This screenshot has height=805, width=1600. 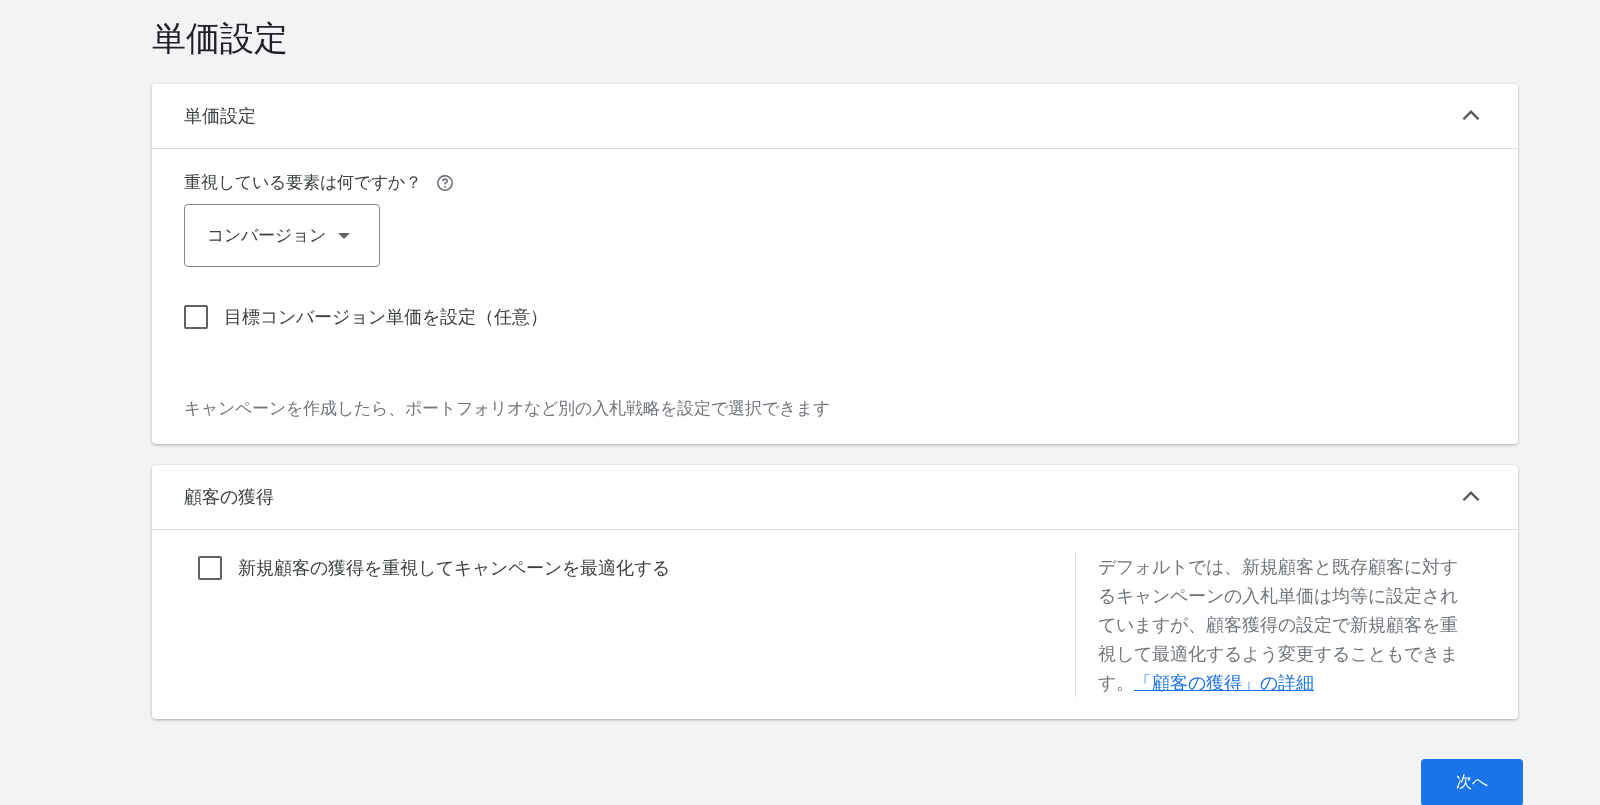 I want to click on checkbox-label: 新規顧客の獲得を重視してキャンペーンを最適化する, so click(x=454, y=568).